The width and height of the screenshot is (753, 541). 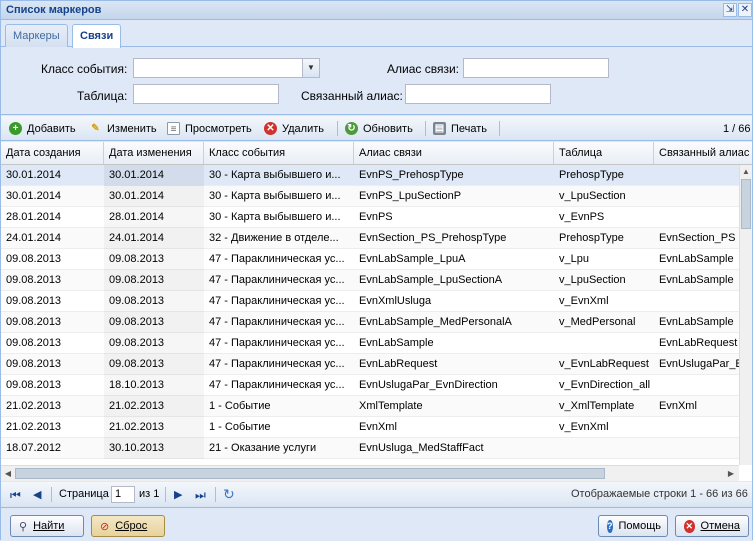 What do you see at coordinates (604, 364) in the screenshot?
I see `table-cell: v_EvnLabRequest` at bounding box center [604, 364].